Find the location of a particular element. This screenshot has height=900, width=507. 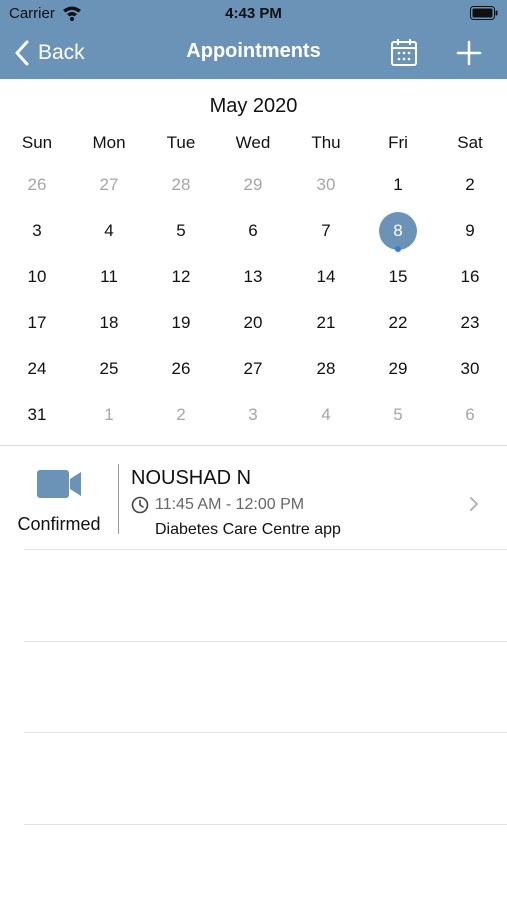

day-number: 5 is located at coordinates (181, 230).